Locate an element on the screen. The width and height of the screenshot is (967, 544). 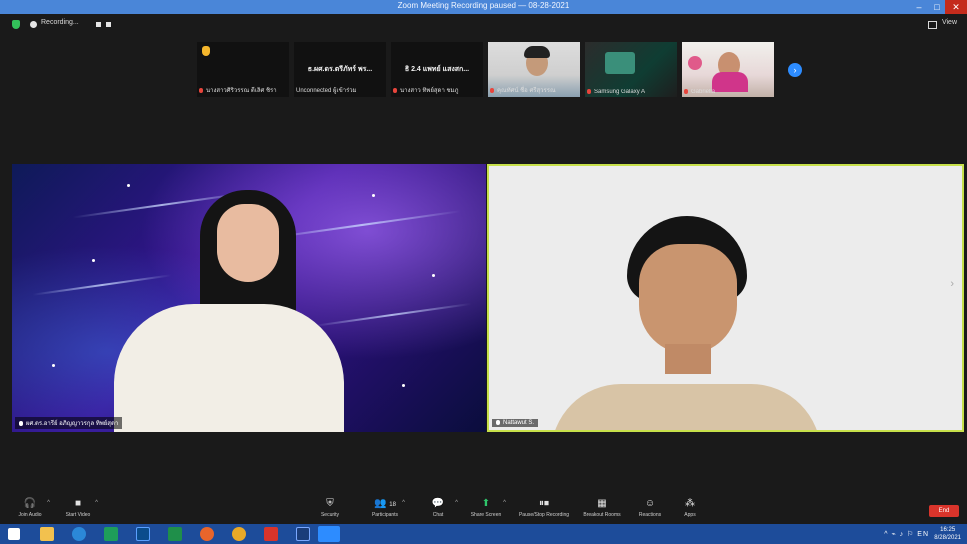
participants-button: 👥 18 Participants ^ is located at coordinates (385, 508).